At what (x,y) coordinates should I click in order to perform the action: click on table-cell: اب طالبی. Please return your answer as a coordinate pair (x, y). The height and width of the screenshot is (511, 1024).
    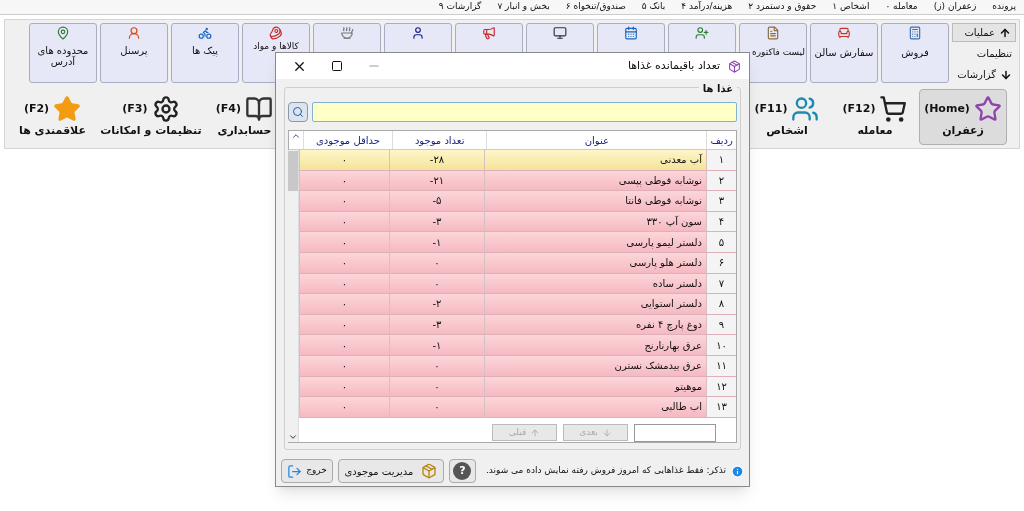
    Looking at the image, I should click on (595, 407).